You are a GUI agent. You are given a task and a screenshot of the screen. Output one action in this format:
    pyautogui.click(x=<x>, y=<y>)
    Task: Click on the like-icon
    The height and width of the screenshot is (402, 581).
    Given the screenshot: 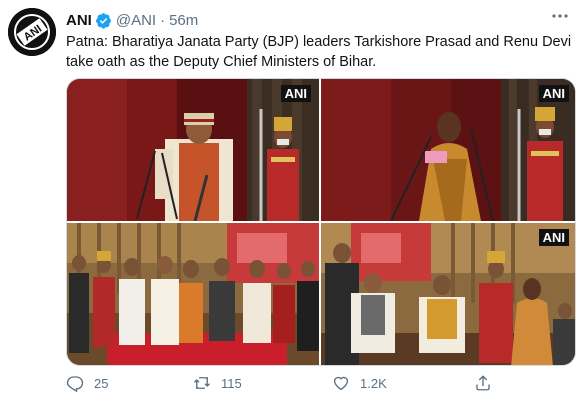 What is the action you would take?
    pyautogui.click(x=341, y=383)
    